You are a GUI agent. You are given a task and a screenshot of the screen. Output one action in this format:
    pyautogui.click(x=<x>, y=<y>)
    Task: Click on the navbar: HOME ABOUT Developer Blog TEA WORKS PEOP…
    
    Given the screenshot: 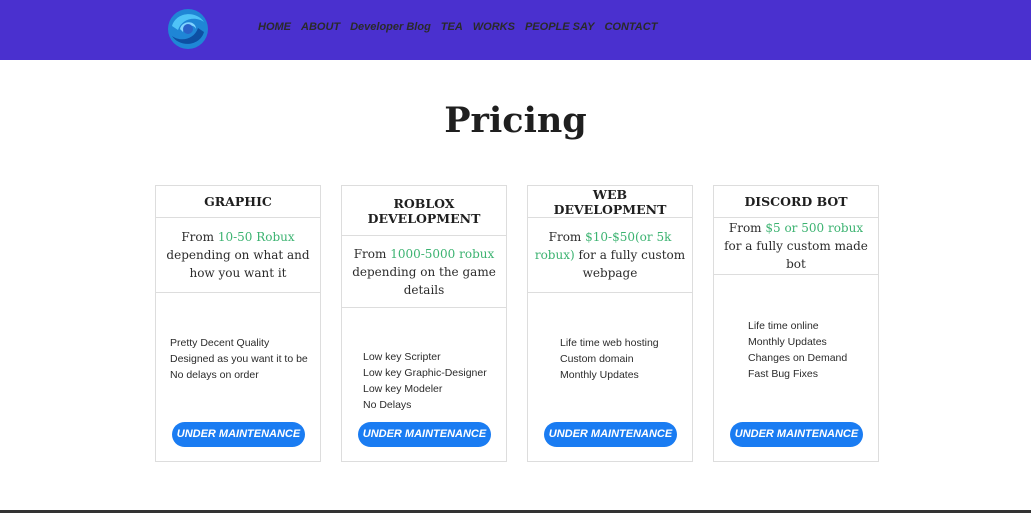 What is the action you would take?
    pyautogui.click(x=515, y=30)
    